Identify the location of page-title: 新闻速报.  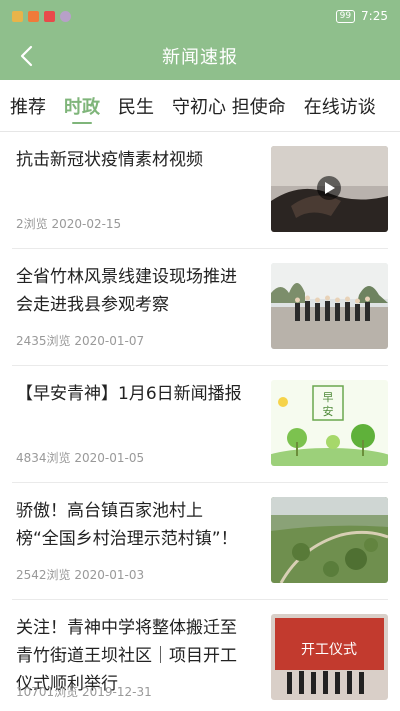
(200, 57).